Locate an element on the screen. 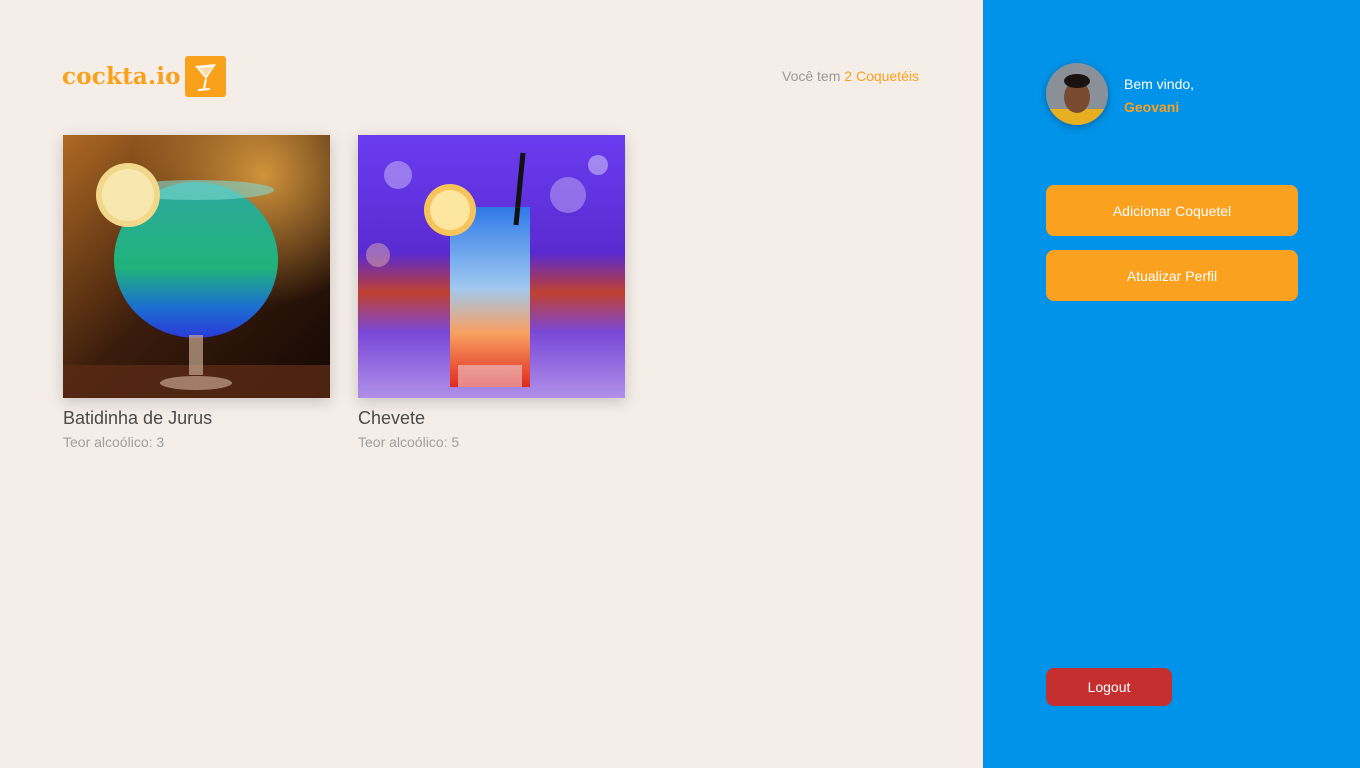 The image size is (1360, 768). logo-text: cockta.io is located at coordinates (121, 76).